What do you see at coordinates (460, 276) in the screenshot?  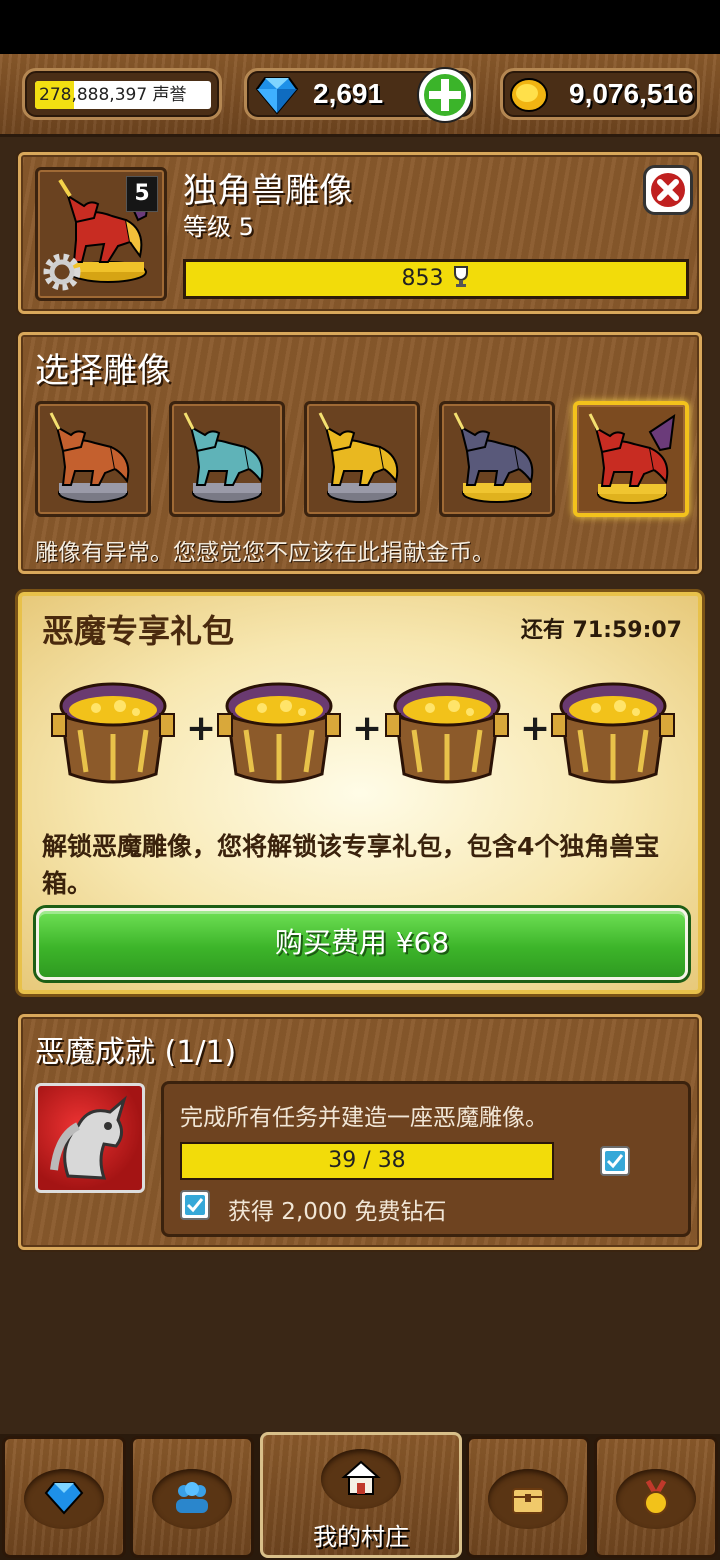 I see `trophy-icon` at bounding box center [460, 276].